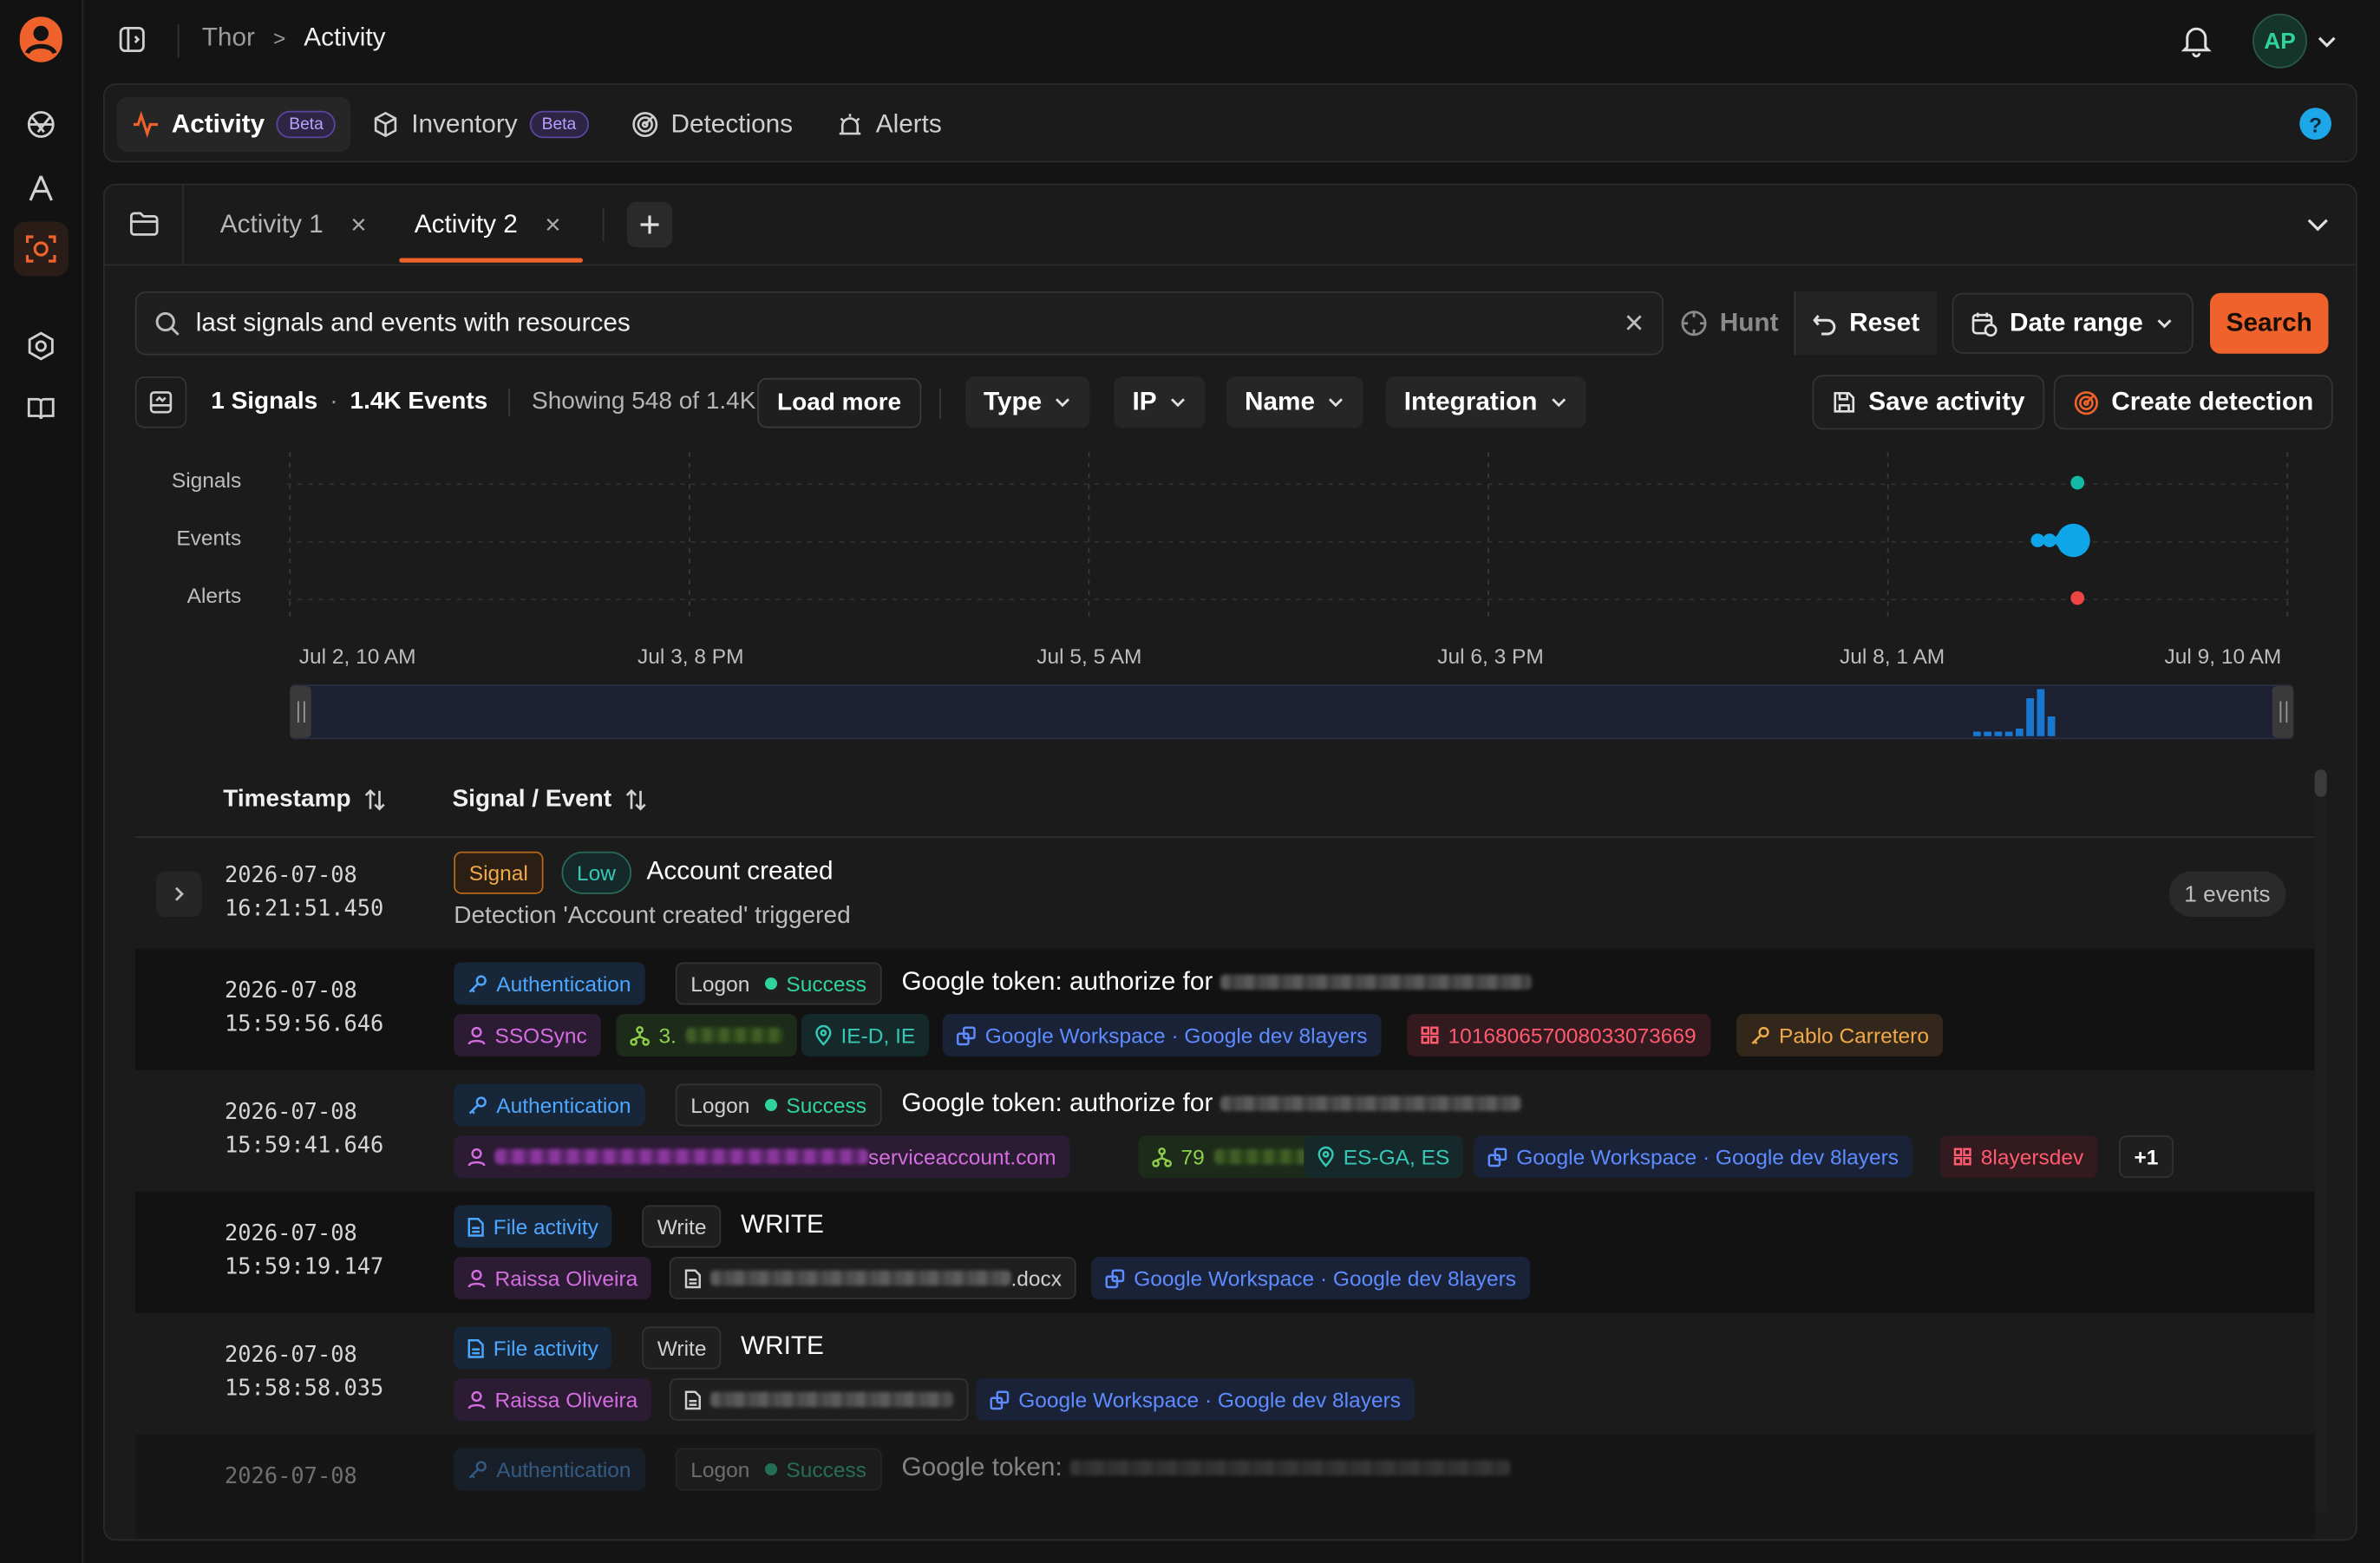  What do you see at coordinates (1558, 1035) in the screenshot?
I see `resource-chip: 101680657008033073669` at bounding box center [1558, 1035].